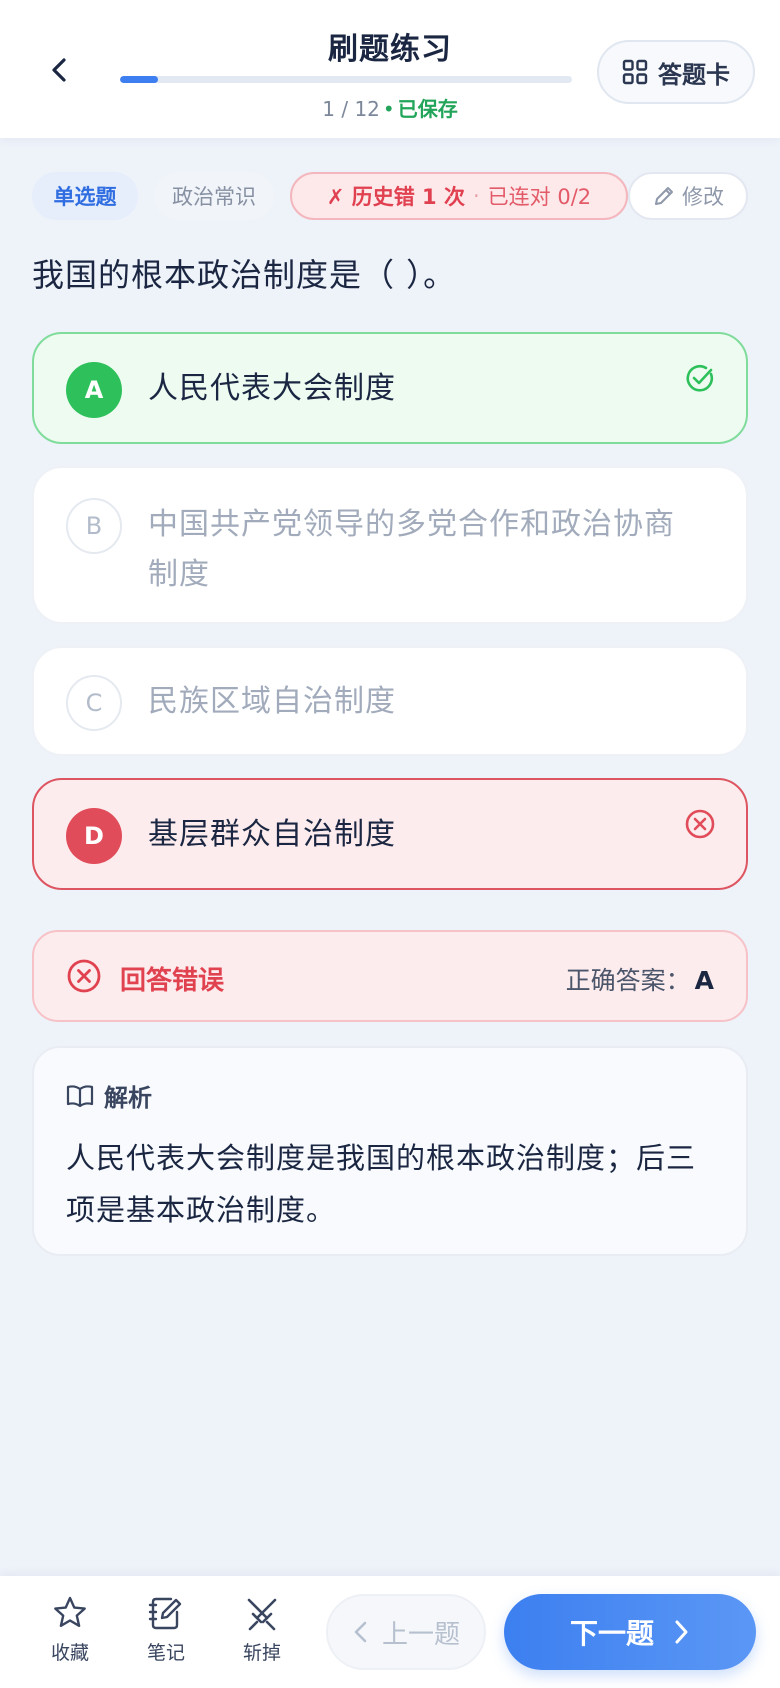  What do you see at coordinates (128, 1098) in the screenshot?
I see `explanation-title: 解析` at bounding box center [128, 1098].